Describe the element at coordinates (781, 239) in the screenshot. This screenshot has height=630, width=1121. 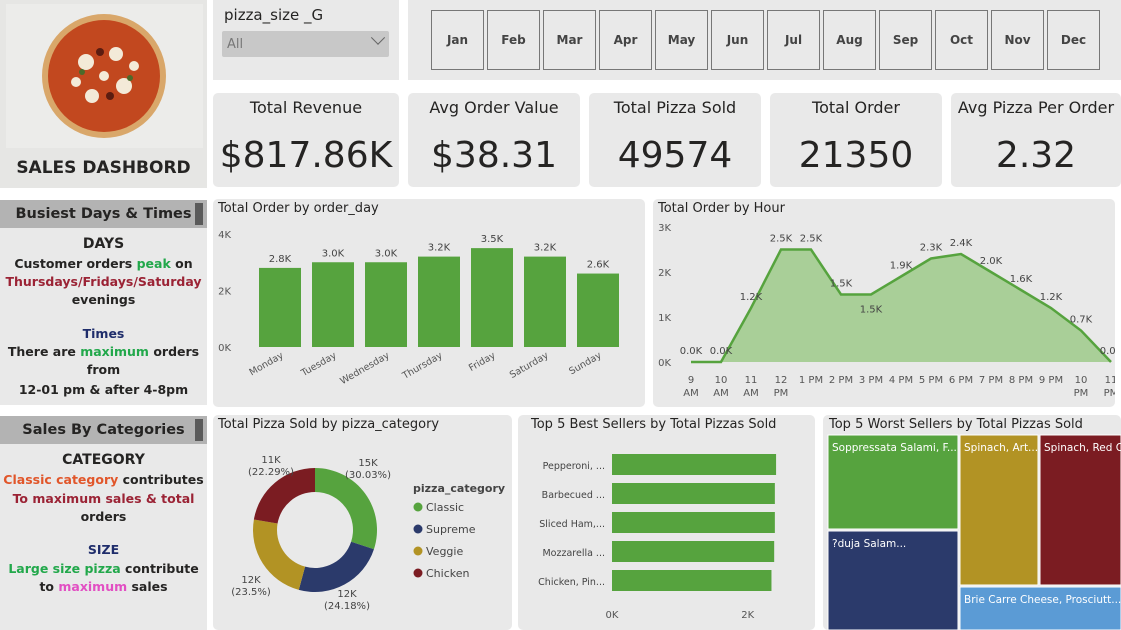
I see `data-label: 2.5K` at that location.